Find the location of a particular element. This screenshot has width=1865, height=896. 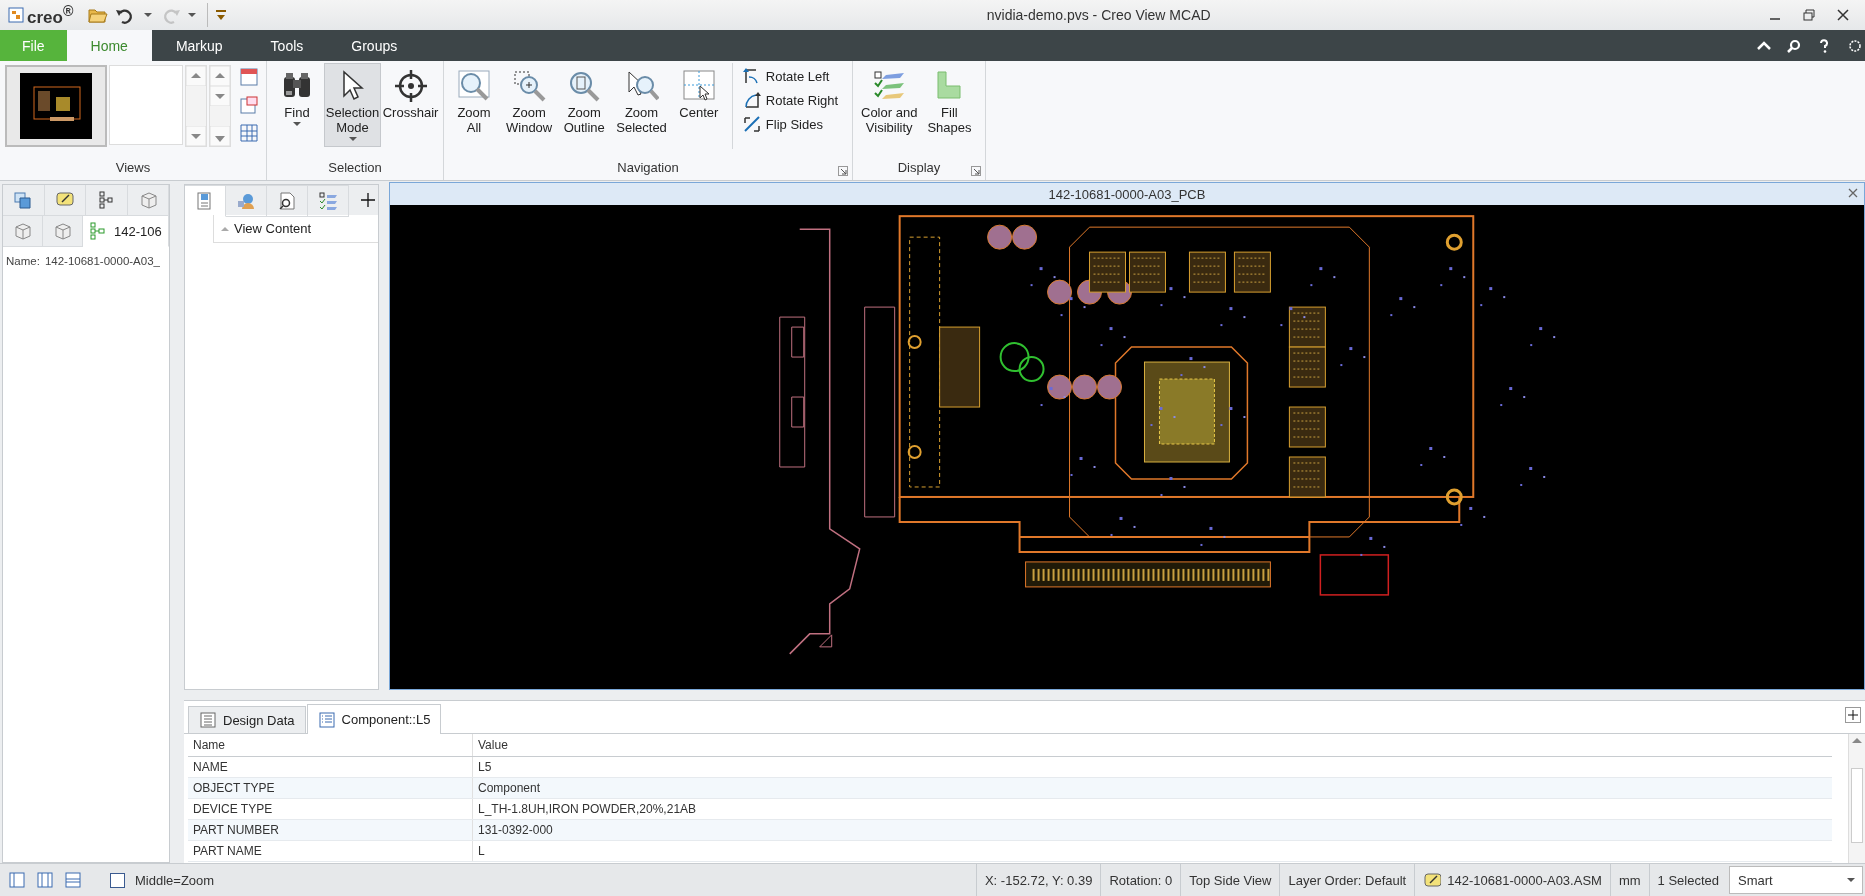

grid-icon is located at coordinates (249, 133).